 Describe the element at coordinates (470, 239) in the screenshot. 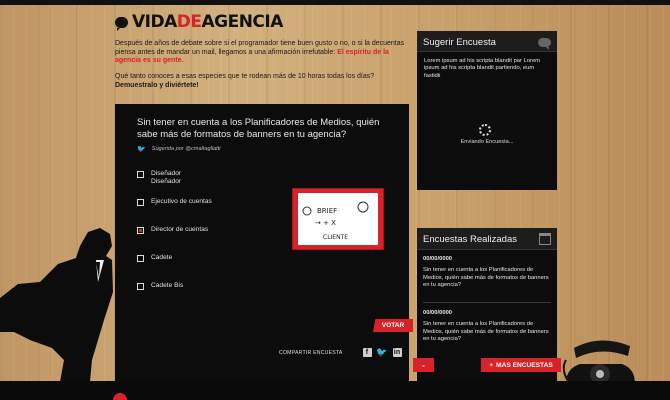

I see `completed-title: Encuestas Realizadas` at that location.